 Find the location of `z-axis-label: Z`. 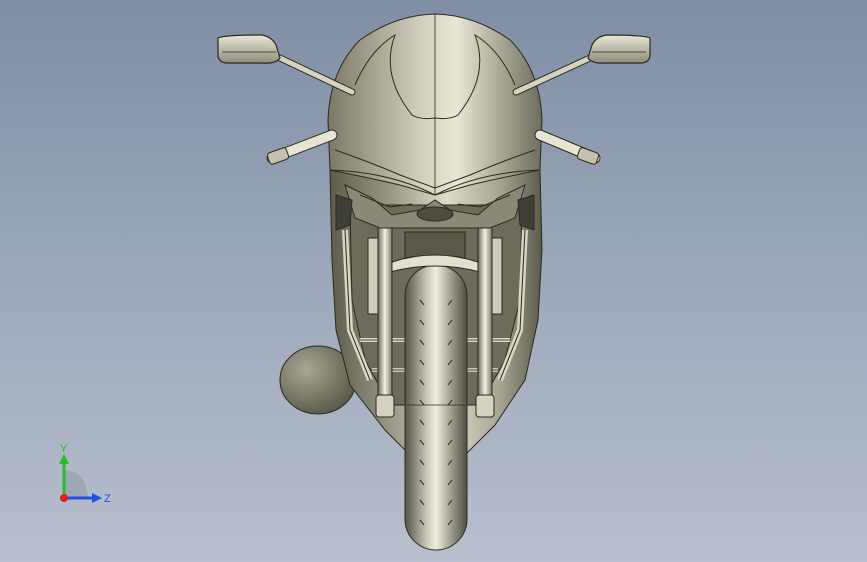

z-axis-label: Z is located at coordinates (107, 499).